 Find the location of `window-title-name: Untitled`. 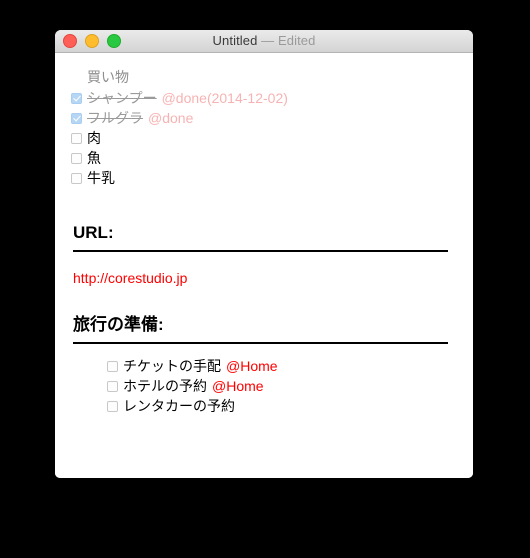

window-title-name: Untitled is located at coordinates (235, 40).